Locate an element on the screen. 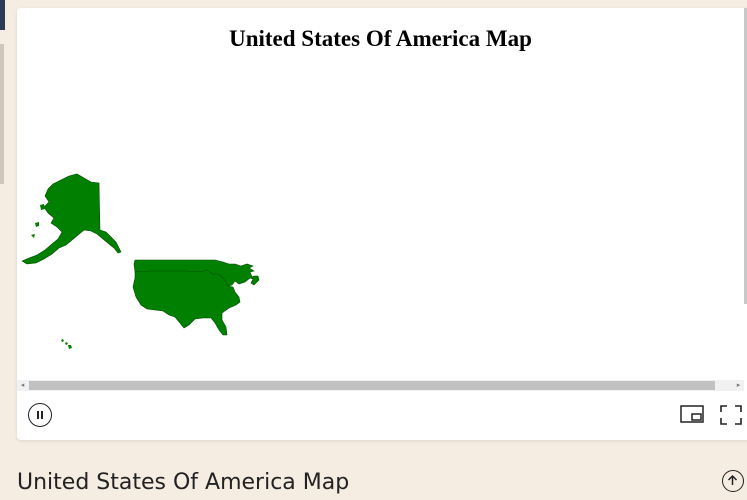 The height and width of the screenshot is (500, 747). horizontal-scrollbar: ◂ ▸ is located at coordinates (380, 385).